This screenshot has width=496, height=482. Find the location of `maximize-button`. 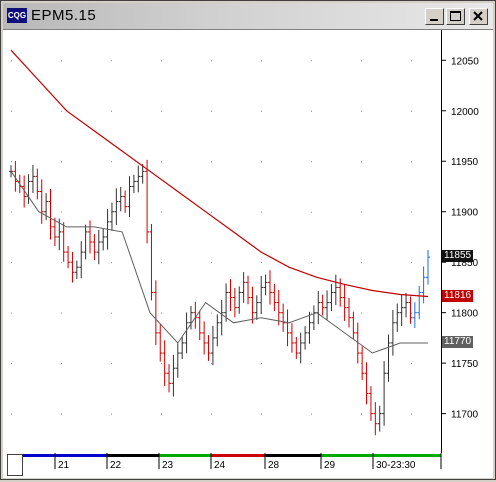

maximize-button is located at coordinates (455, 16).